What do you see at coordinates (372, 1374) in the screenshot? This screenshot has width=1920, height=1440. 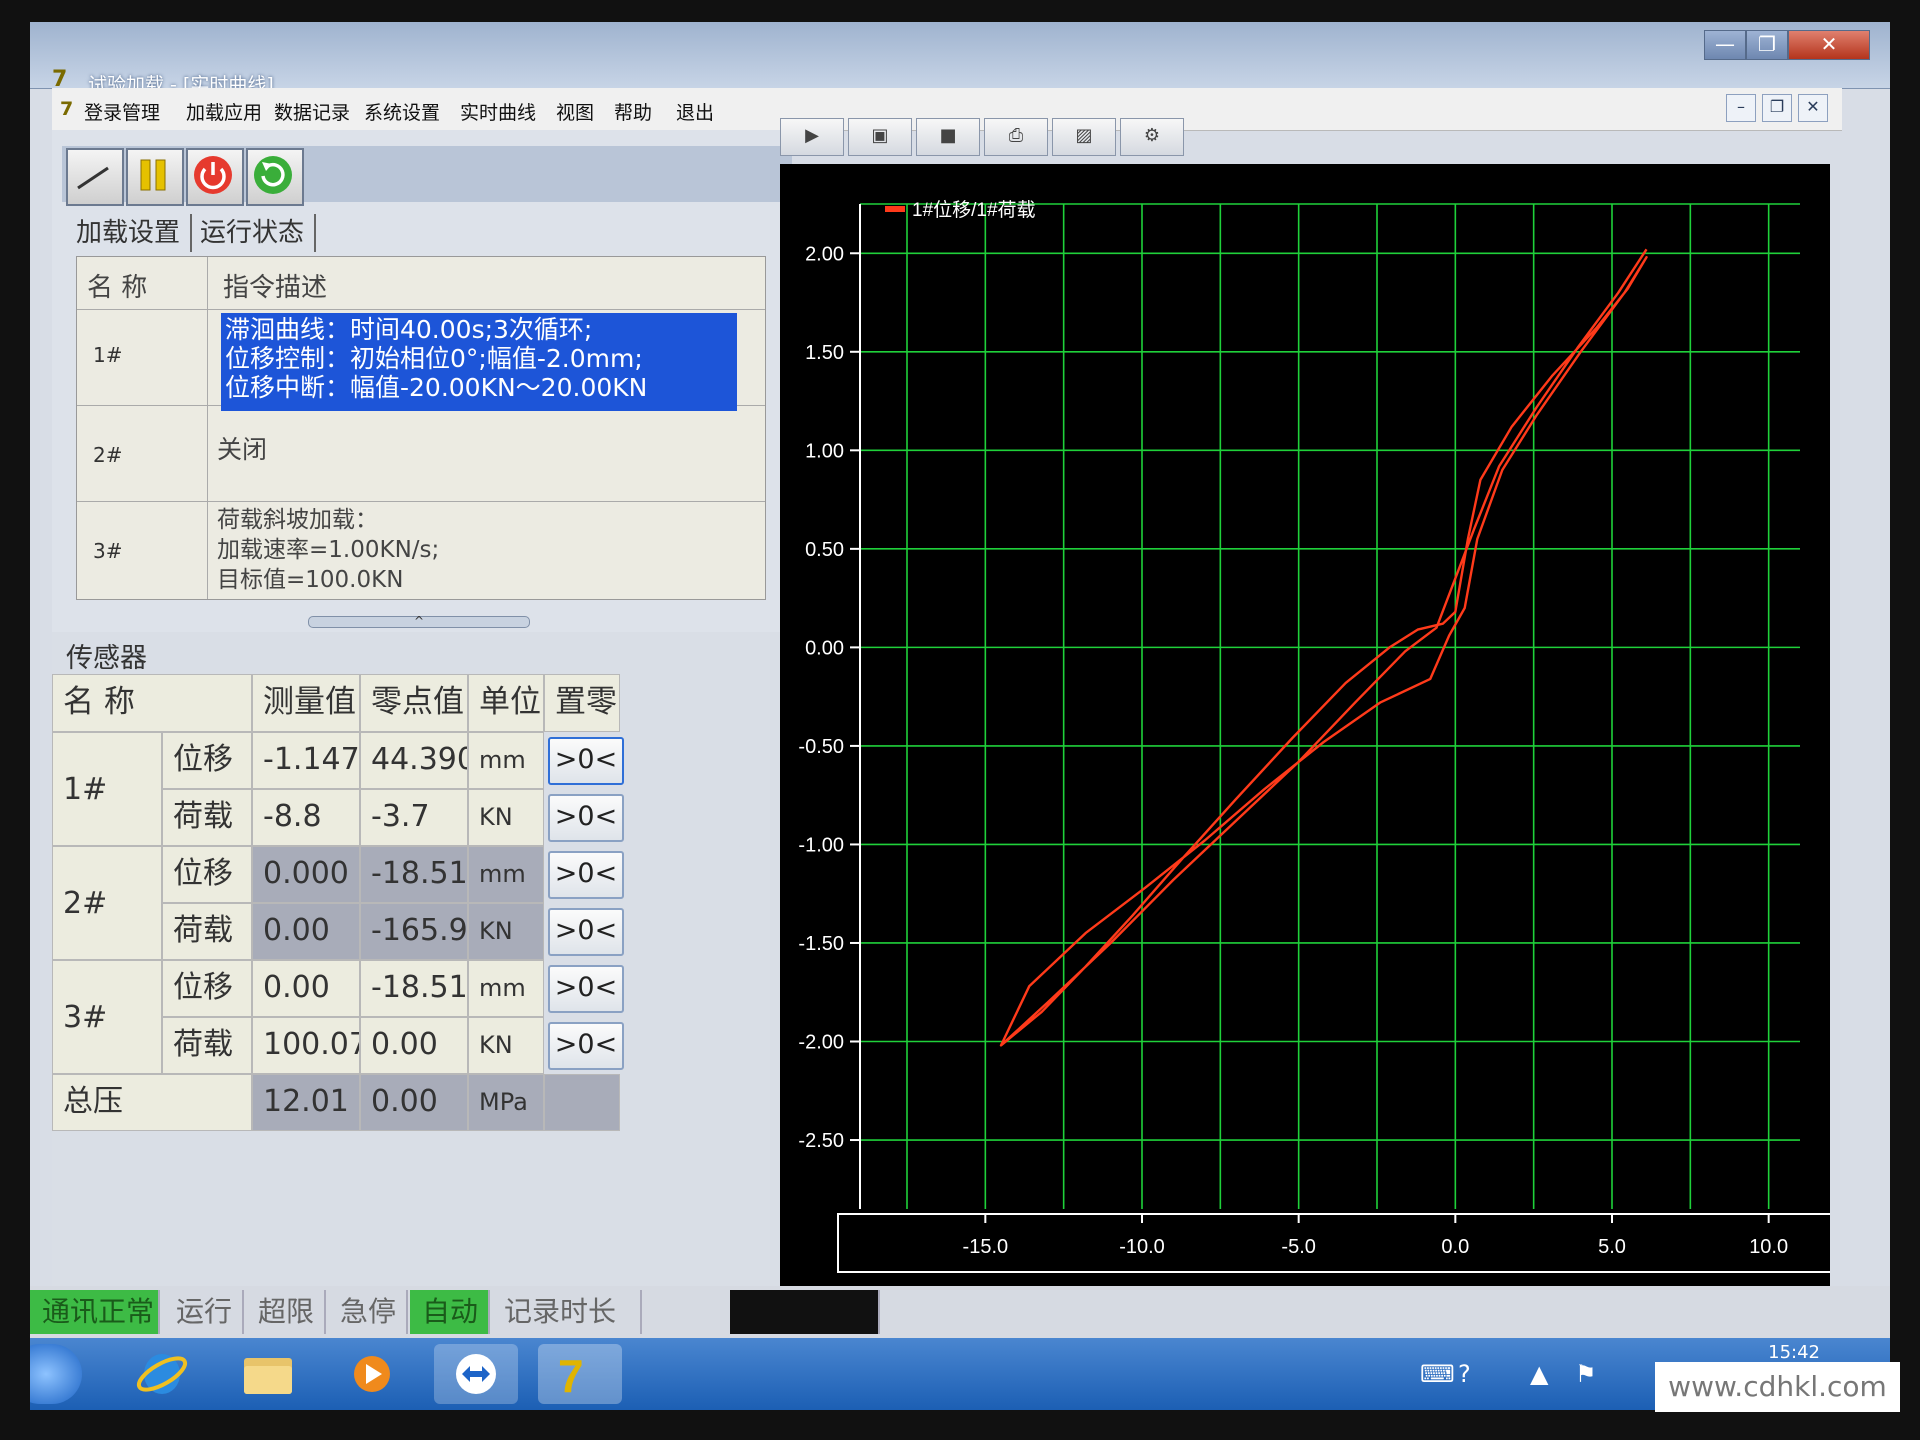 I see `taskbar-media` at bounding box center [372, 1374].